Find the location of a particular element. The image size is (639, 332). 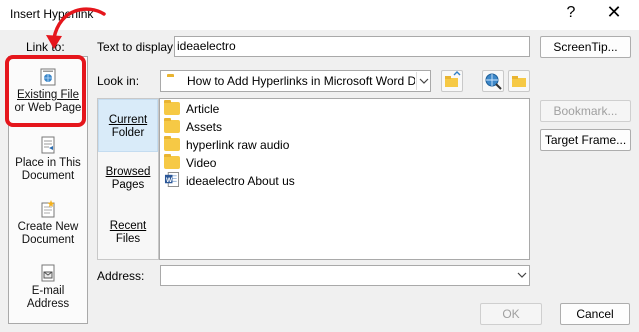

file-list-scrollbar is located at coordinates (524, 179).